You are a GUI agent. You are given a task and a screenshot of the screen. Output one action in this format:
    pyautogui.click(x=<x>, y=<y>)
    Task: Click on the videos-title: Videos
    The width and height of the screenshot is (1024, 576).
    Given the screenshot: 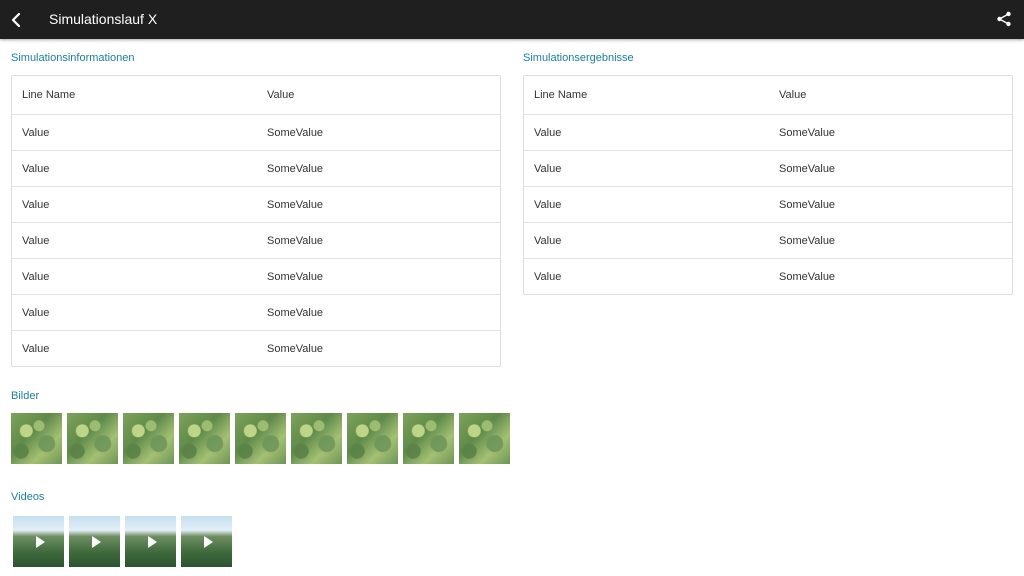 What is the action you would take?
    pyautogui.click(x=28, y=497)
    